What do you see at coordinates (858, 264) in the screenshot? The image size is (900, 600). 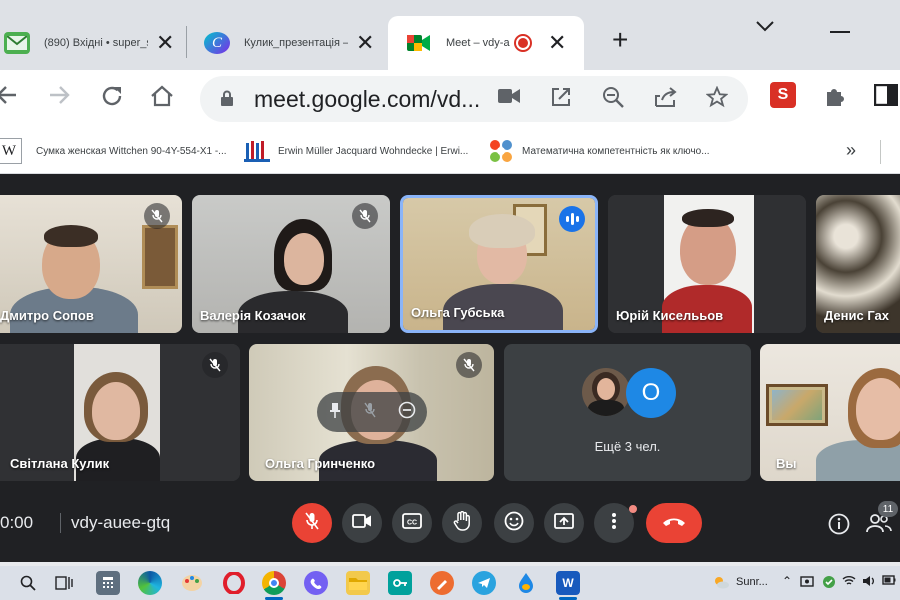 I see `participant-tile: Денис Гах` at bounding box center [858, 264].